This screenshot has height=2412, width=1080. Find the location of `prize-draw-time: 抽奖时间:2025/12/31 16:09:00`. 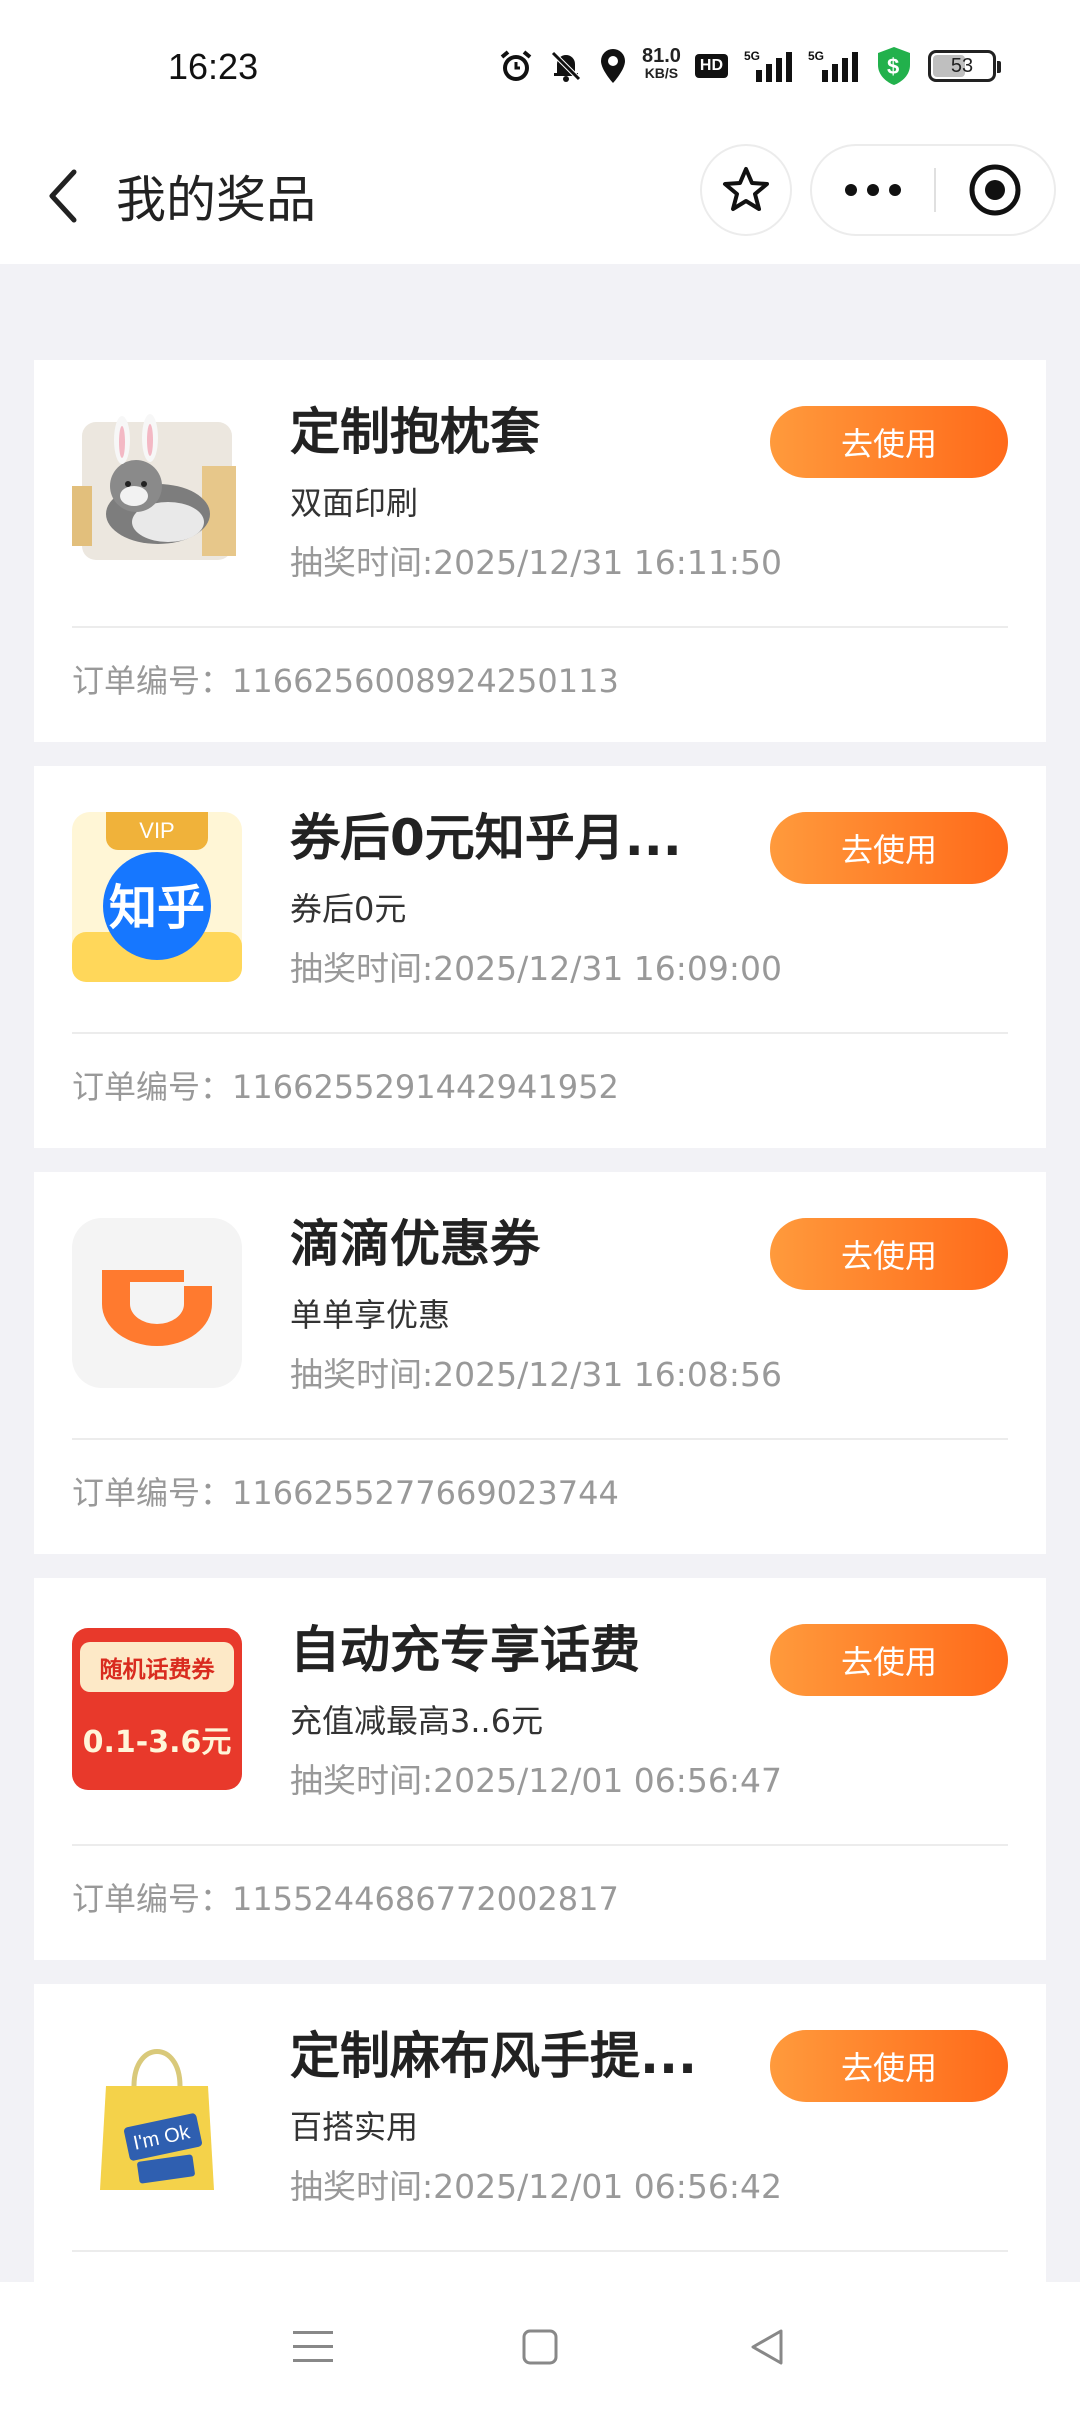

prize-draw-time: 抽奖时间:2025/12/31 16:09:00 is located at coordinates (536, 968).